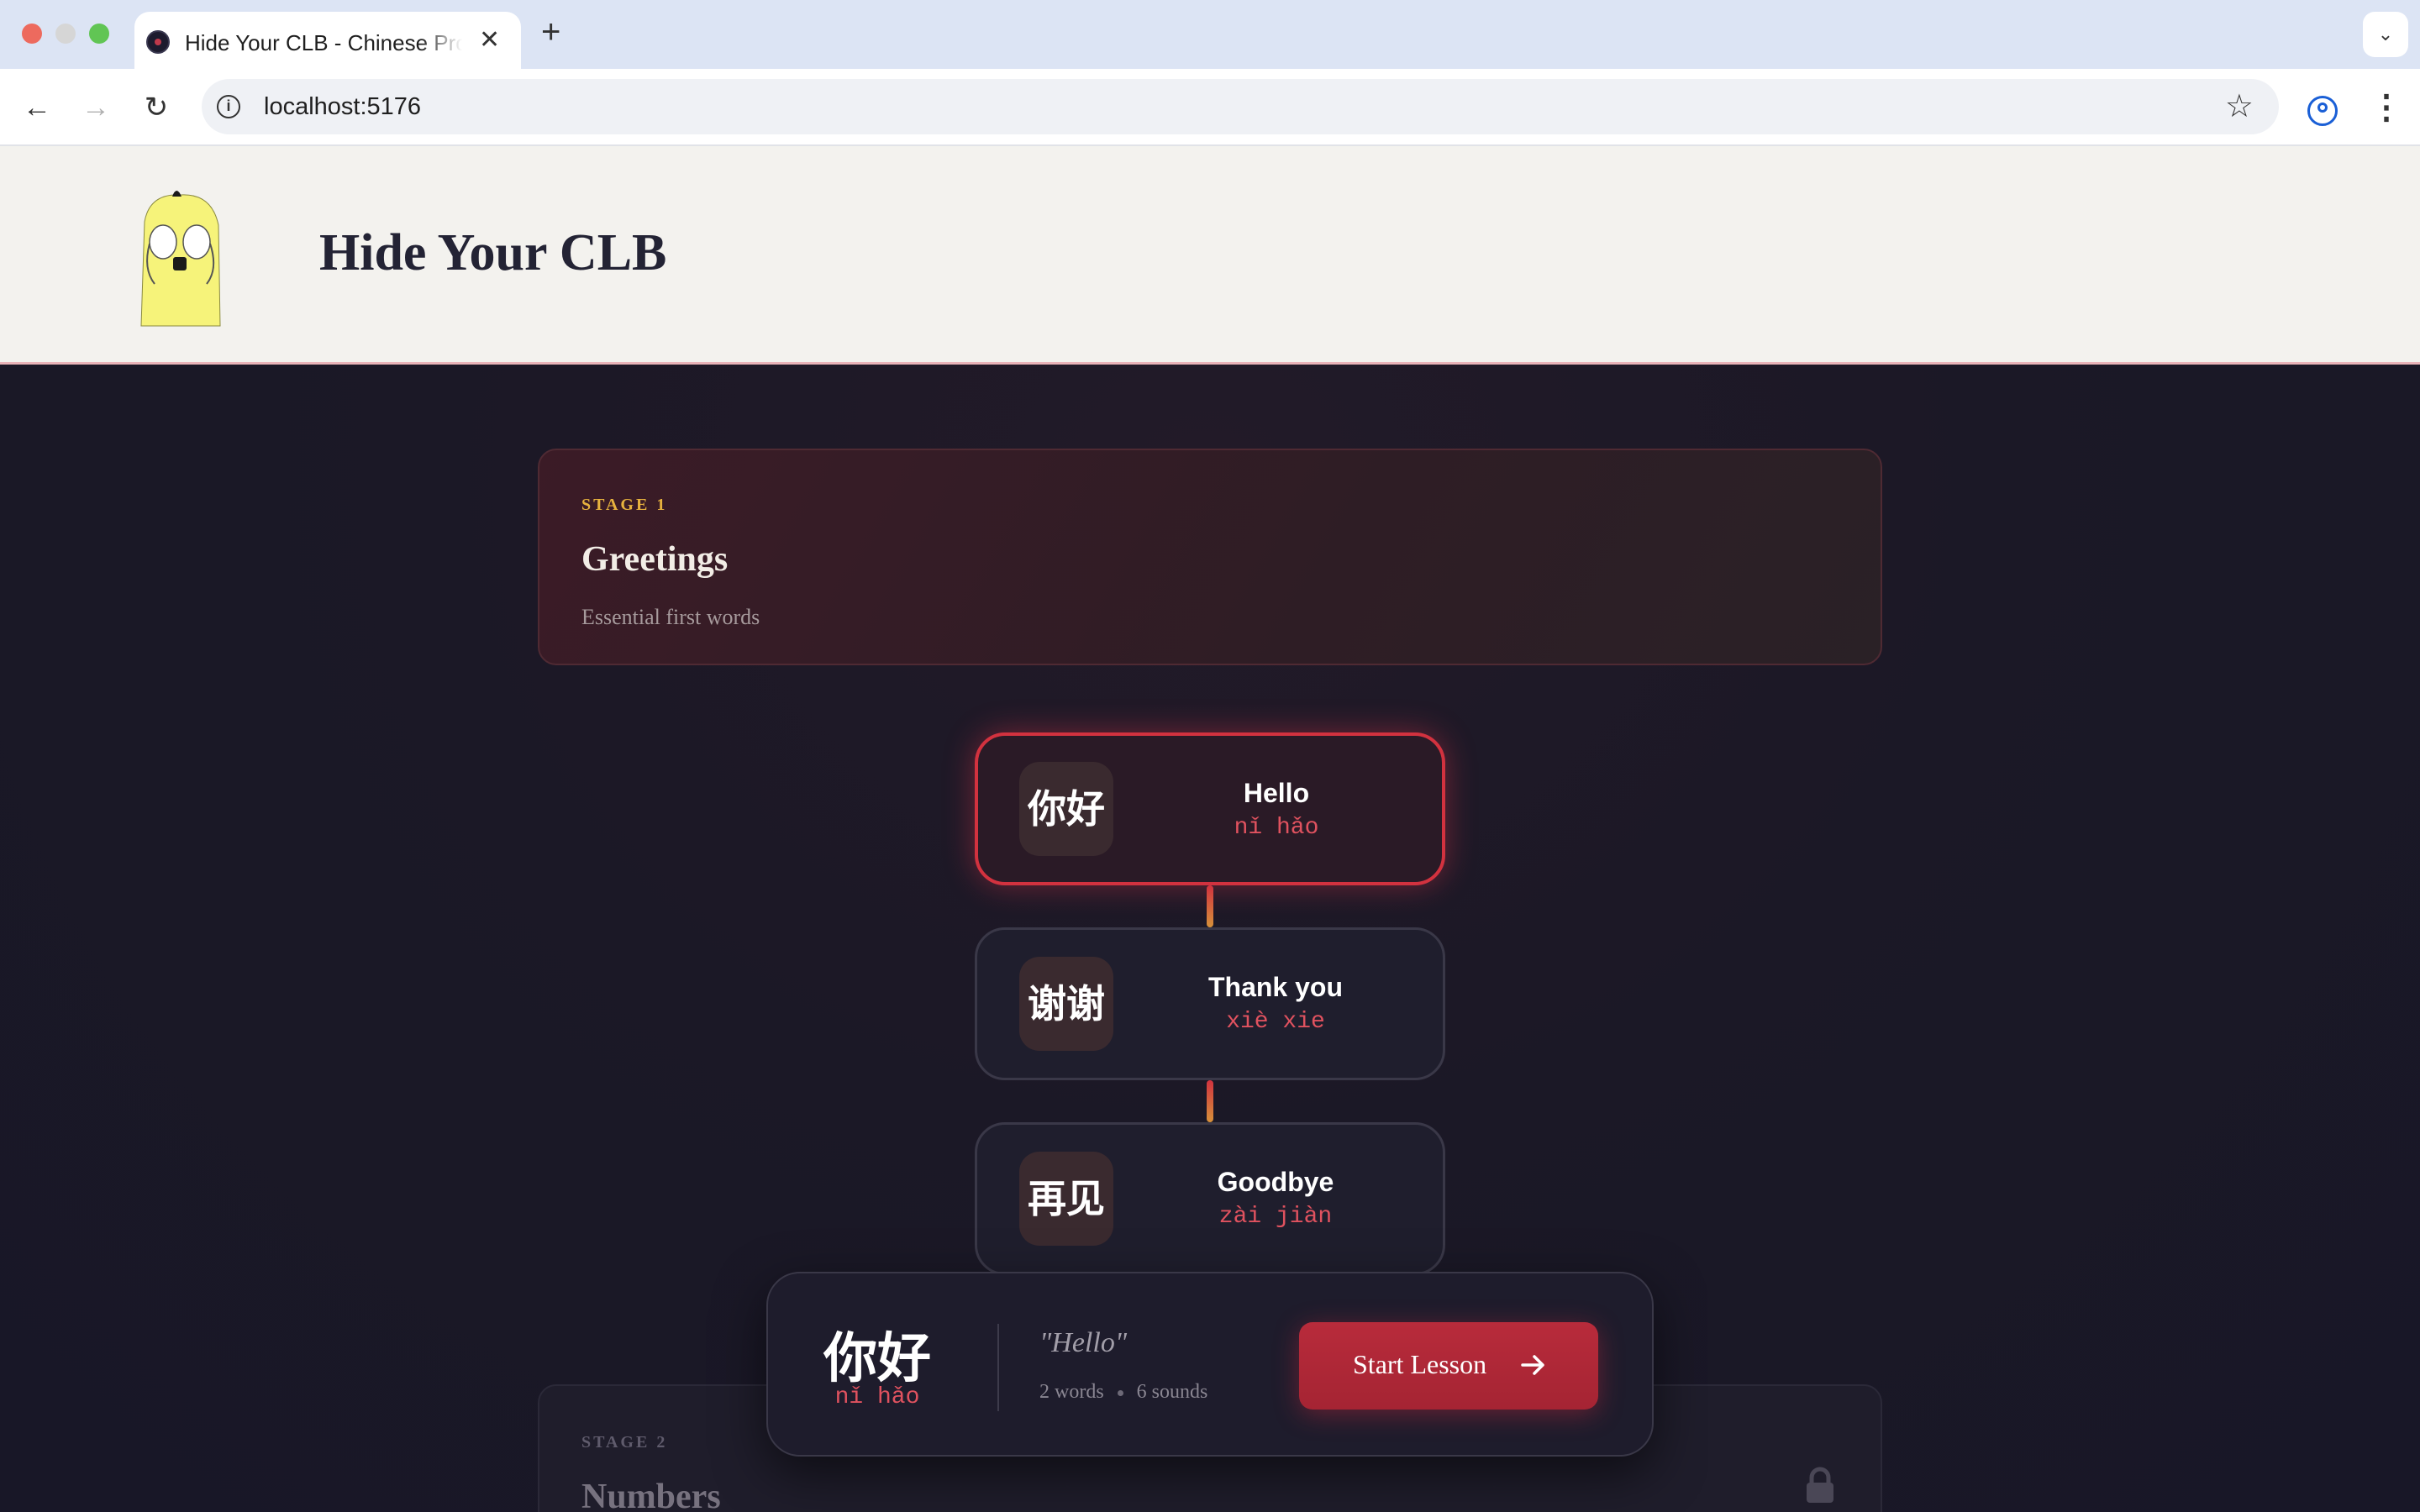 This screenshot has width=2420, height=1512. What do you see at coordinates (1420, 1364) in the screenshot?
I see `start-lesson-label: Start Lesson` at bounding box center [1420, 1364].